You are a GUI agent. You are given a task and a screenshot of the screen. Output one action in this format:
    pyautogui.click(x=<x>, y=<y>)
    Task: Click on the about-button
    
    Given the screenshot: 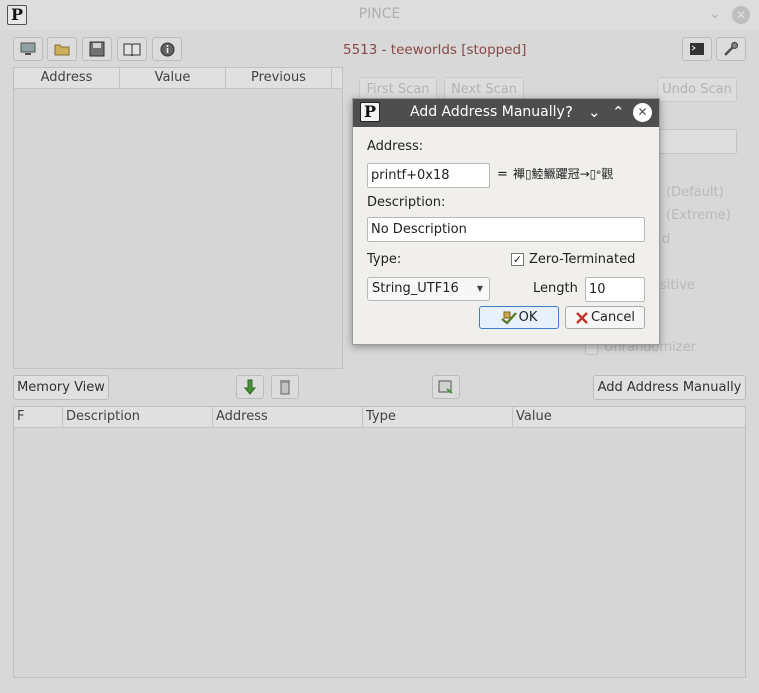 What is the action you would take?
    pyautogui.click(x=167, y=49)
    